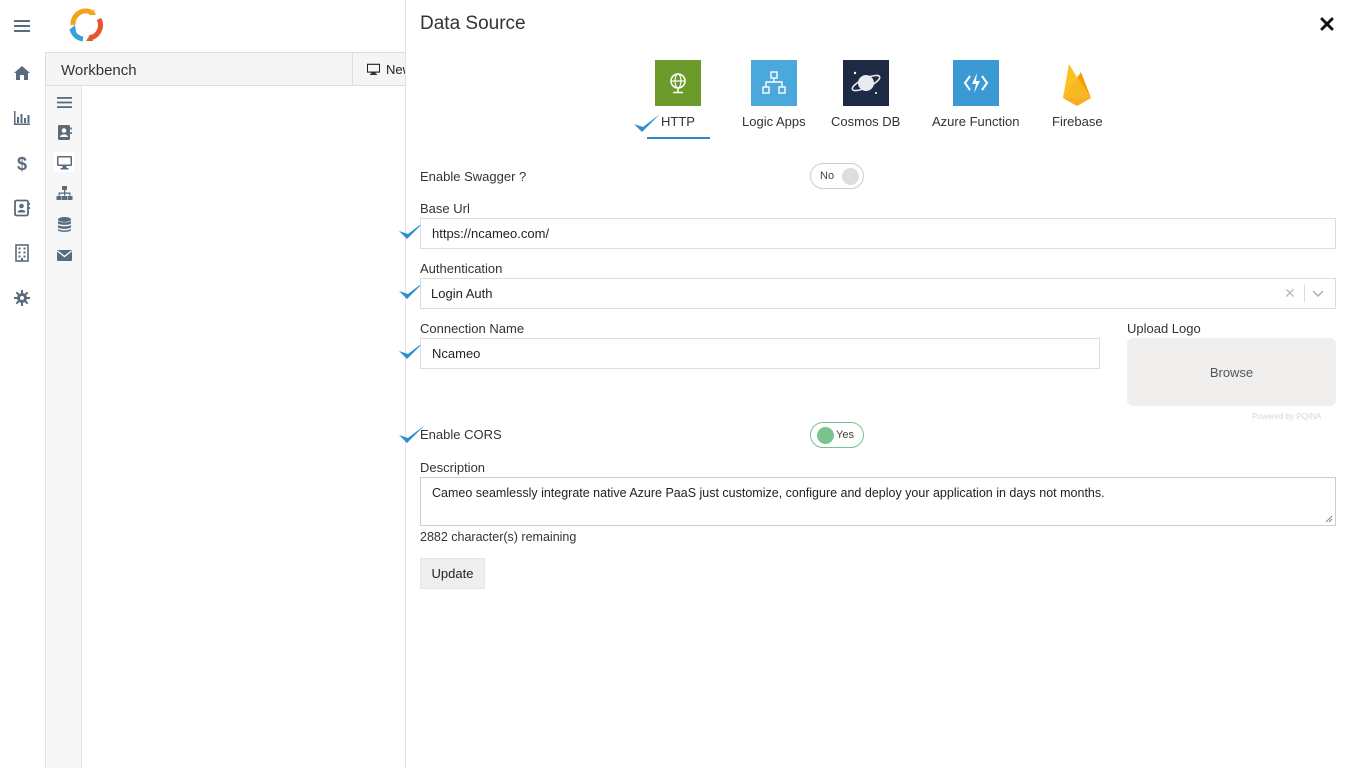  What do you see at coordinates (22, 208) in the screenshot?
I see `contacts-icon` at bounding box center [22, 208].